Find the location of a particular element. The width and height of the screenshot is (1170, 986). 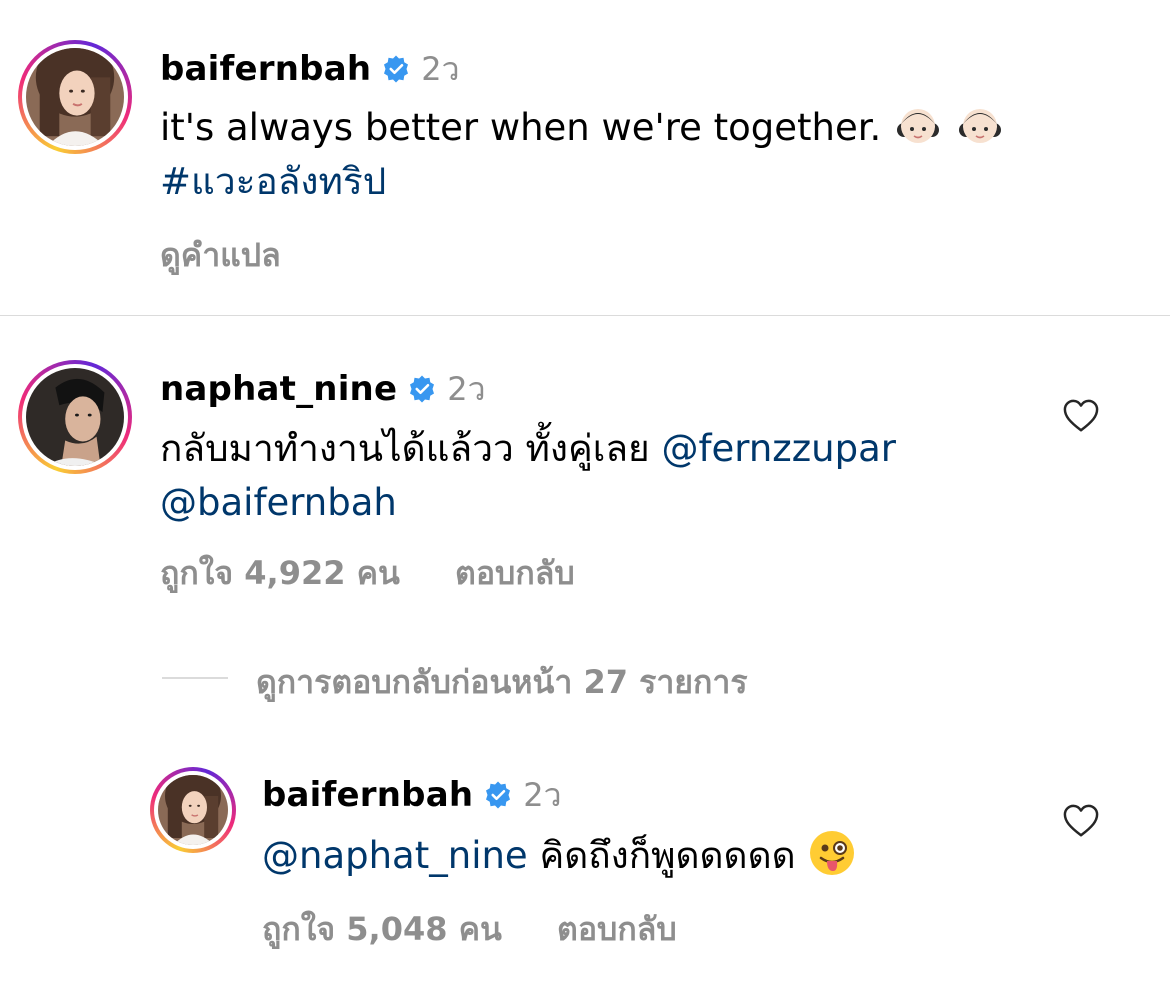

view-previous-replies-button: ดูการตอบกลับก่อนหน้า 27 รายการ is located at coordinates (502, 682).